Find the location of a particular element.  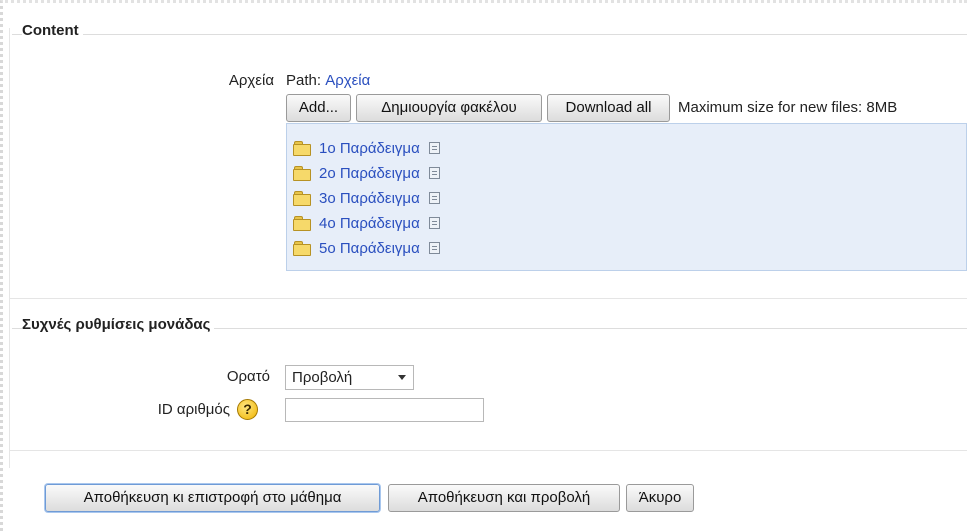

create-folder-button: Δημιουργία φακέλου is located at coordinates (449, 108).